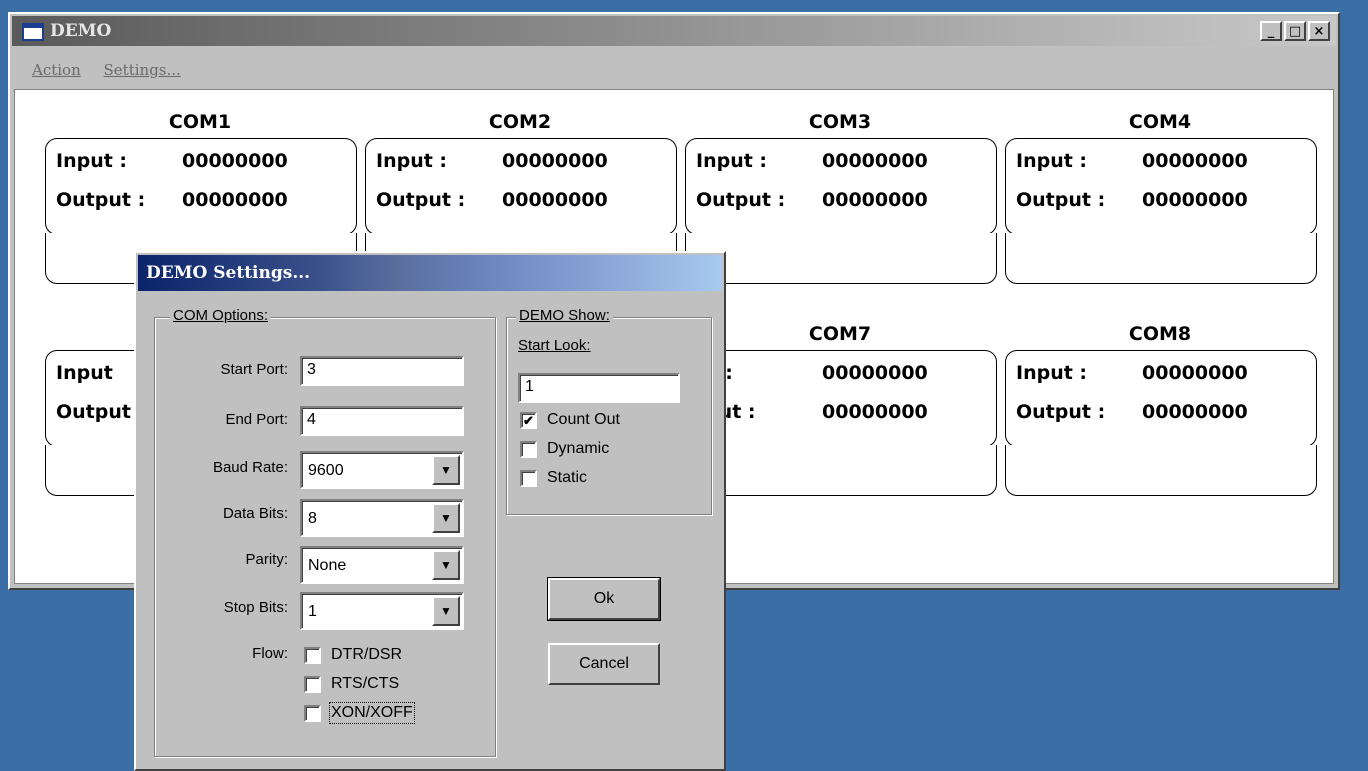 The width and height of the screenshot is (1368, 771). I want to click on end-port-input: 4, so click(382, 421).